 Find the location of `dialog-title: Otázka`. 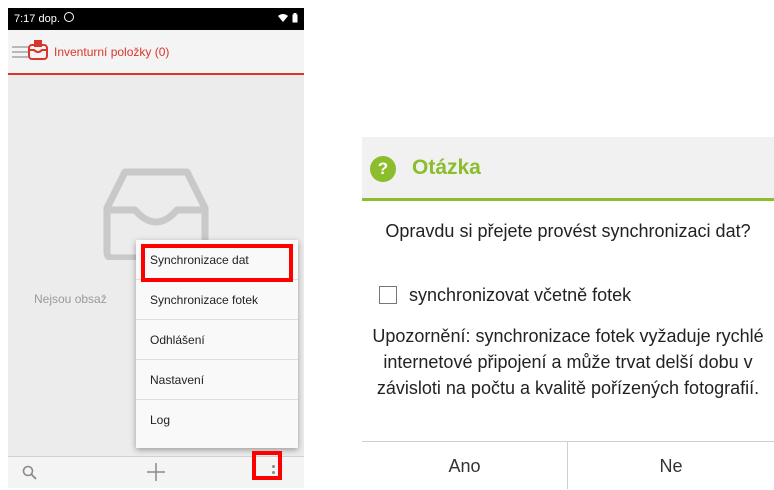

dialog-title: Otázka is located at coordinates (446, 167).